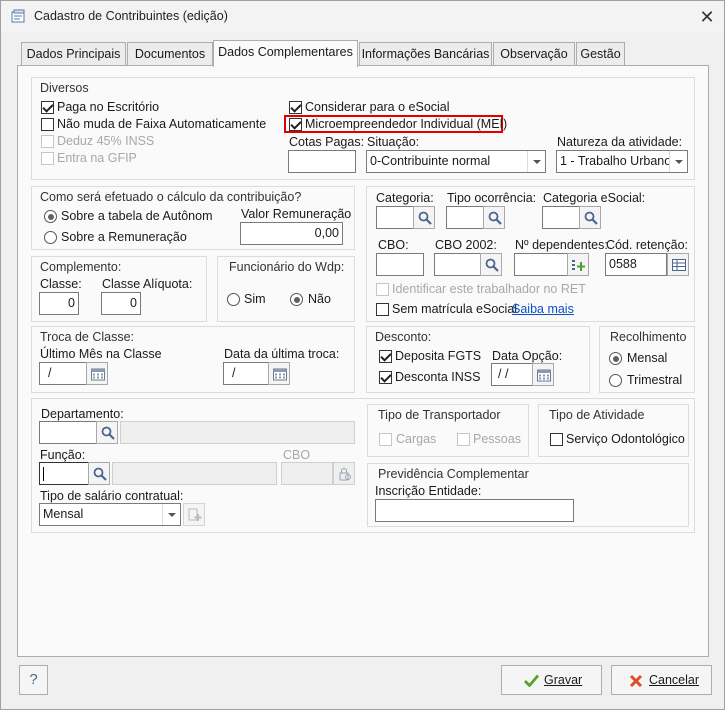 Image resolution: width=725 pixels, height=710 pixels. What do you see at coordinates (59, 303) in the screenshot?
I see `classe-input: 0` at bounding box center [59, 303].